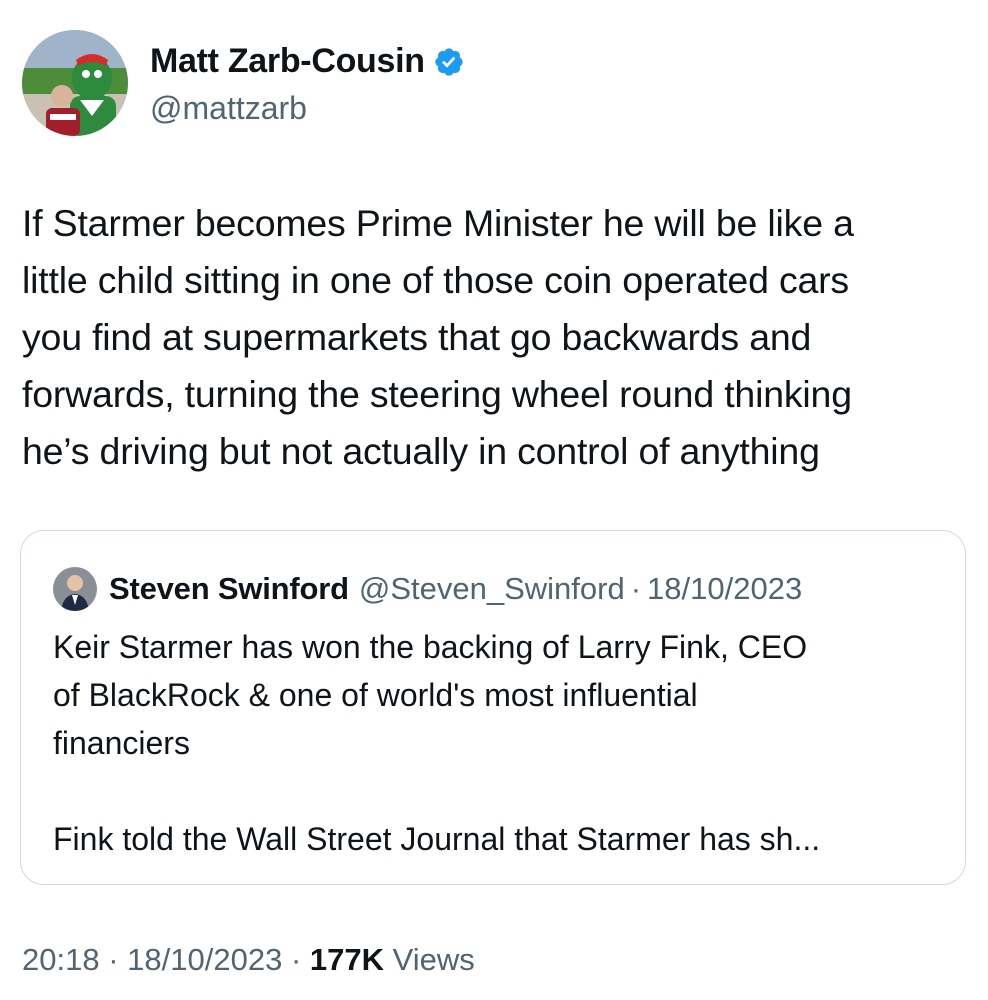 The width and height of the screenshot is (988, 1000). I want to click on quoted-author-avatar-photo, so click(75, 589).